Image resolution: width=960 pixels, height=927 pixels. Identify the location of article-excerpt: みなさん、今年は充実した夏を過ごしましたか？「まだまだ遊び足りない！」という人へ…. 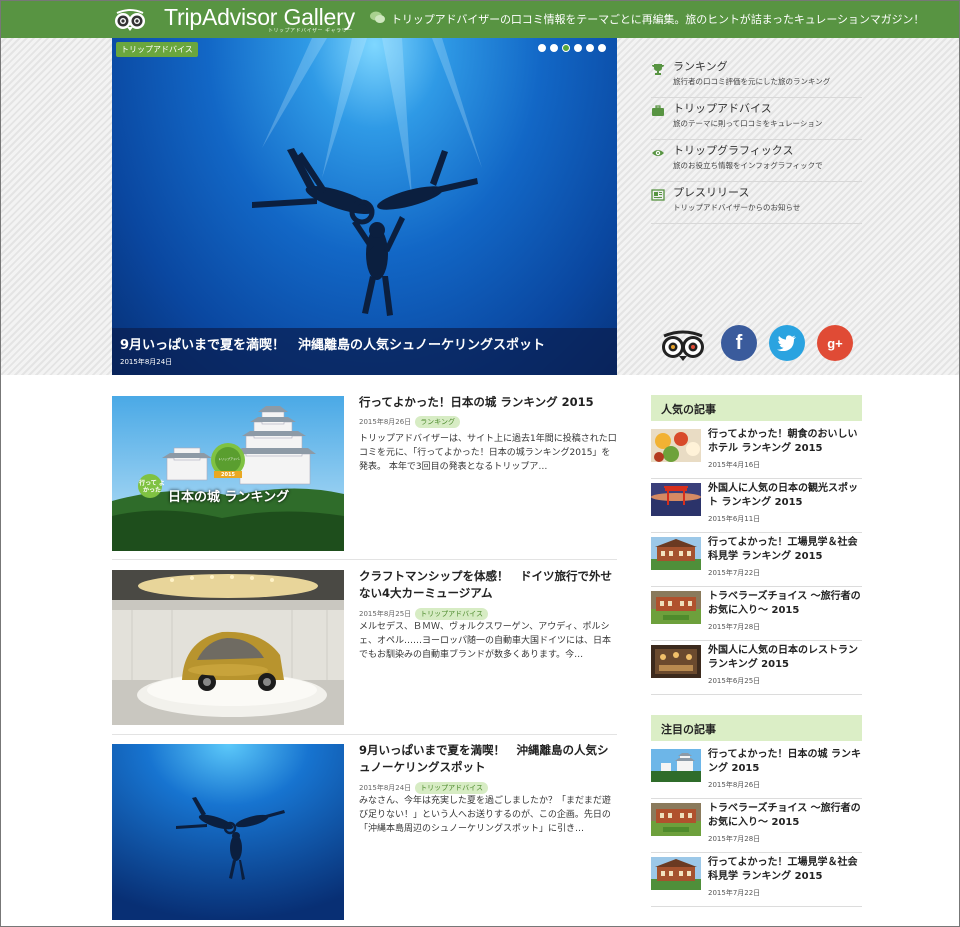
(485, 815).